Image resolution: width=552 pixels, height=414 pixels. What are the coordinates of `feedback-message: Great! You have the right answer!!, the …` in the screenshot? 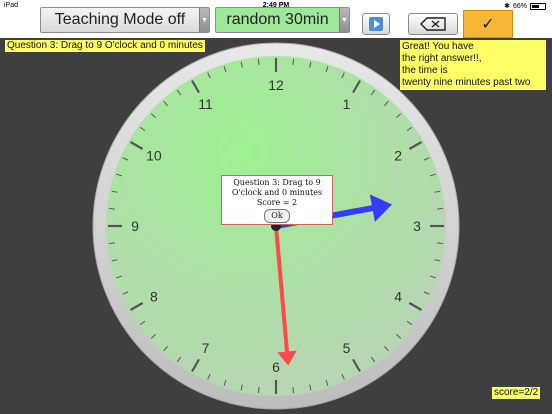 It's located at (473, 65).